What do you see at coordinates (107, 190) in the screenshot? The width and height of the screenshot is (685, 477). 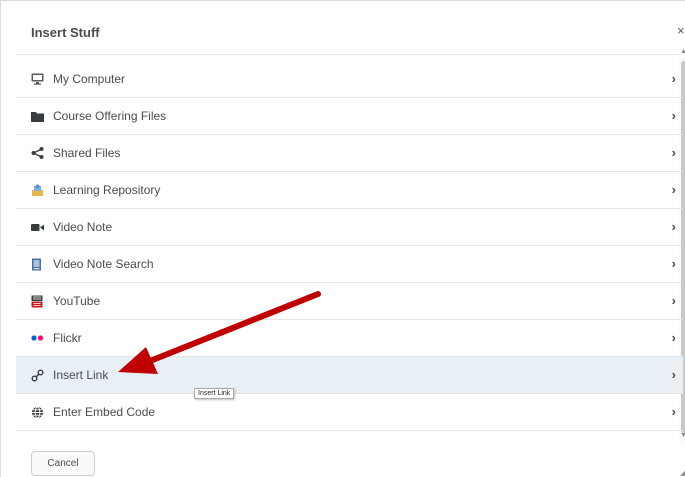 I see `list-item-label: Learning Repository` at bounding box center [107, 190].